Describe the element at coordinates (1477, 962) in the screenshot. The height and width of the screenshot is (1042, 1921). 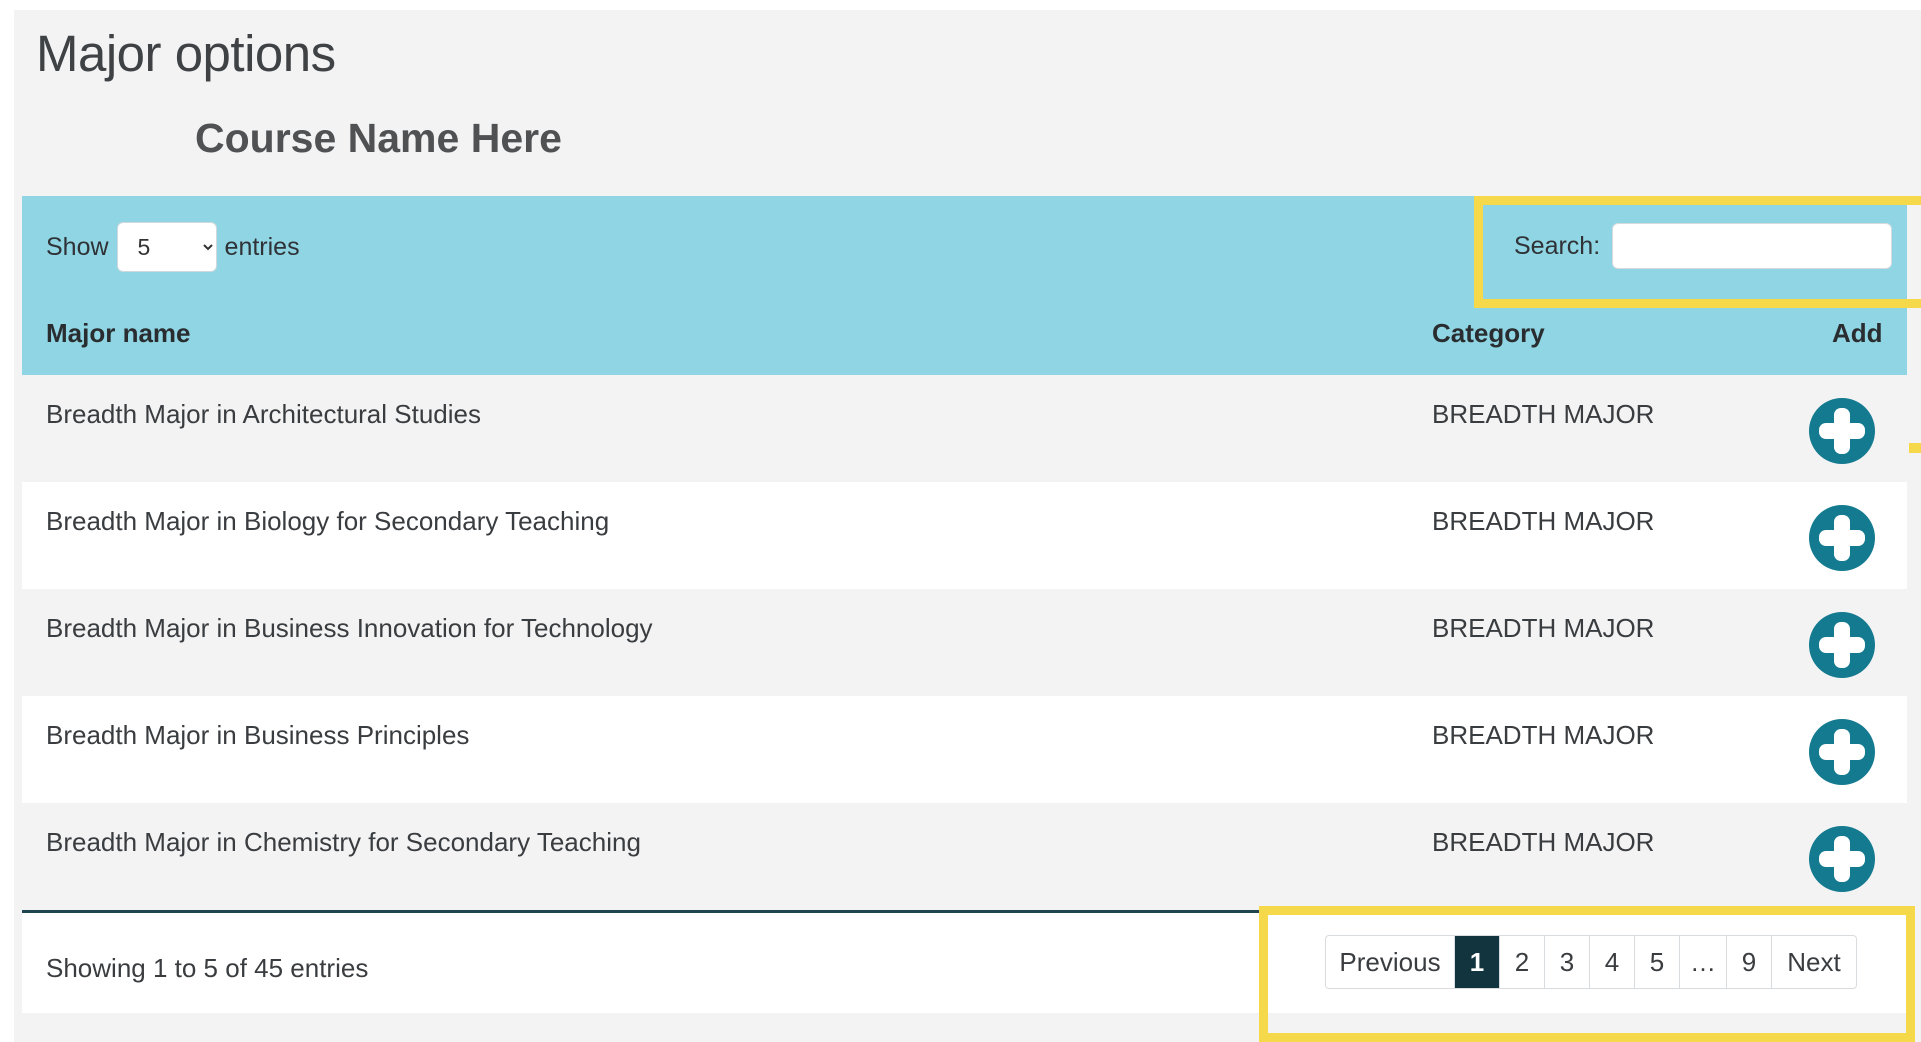
I see `pagination-page-button: 1` at that location.